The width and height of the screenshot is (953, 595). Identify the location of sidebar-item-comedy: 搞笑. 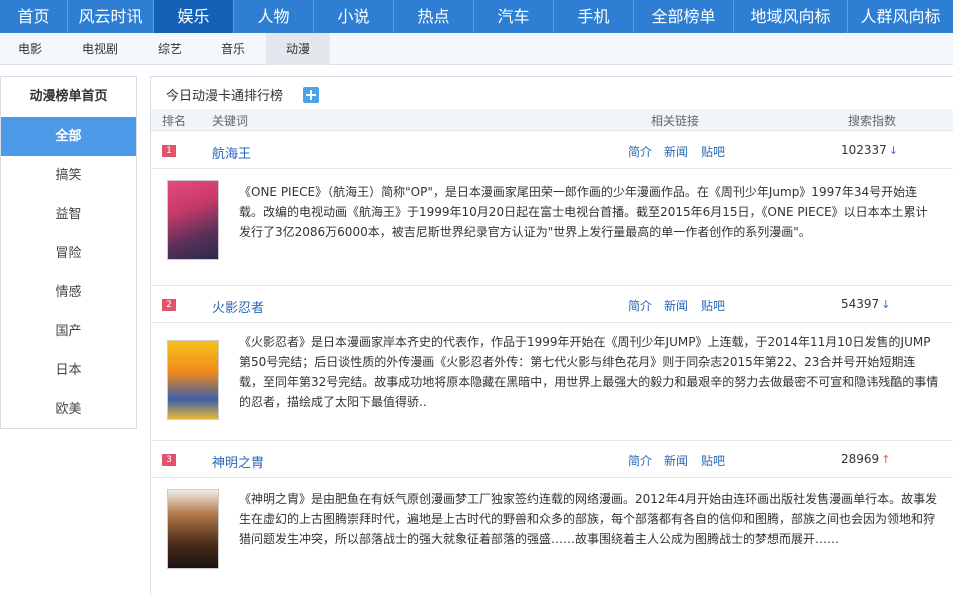
(68, 175).